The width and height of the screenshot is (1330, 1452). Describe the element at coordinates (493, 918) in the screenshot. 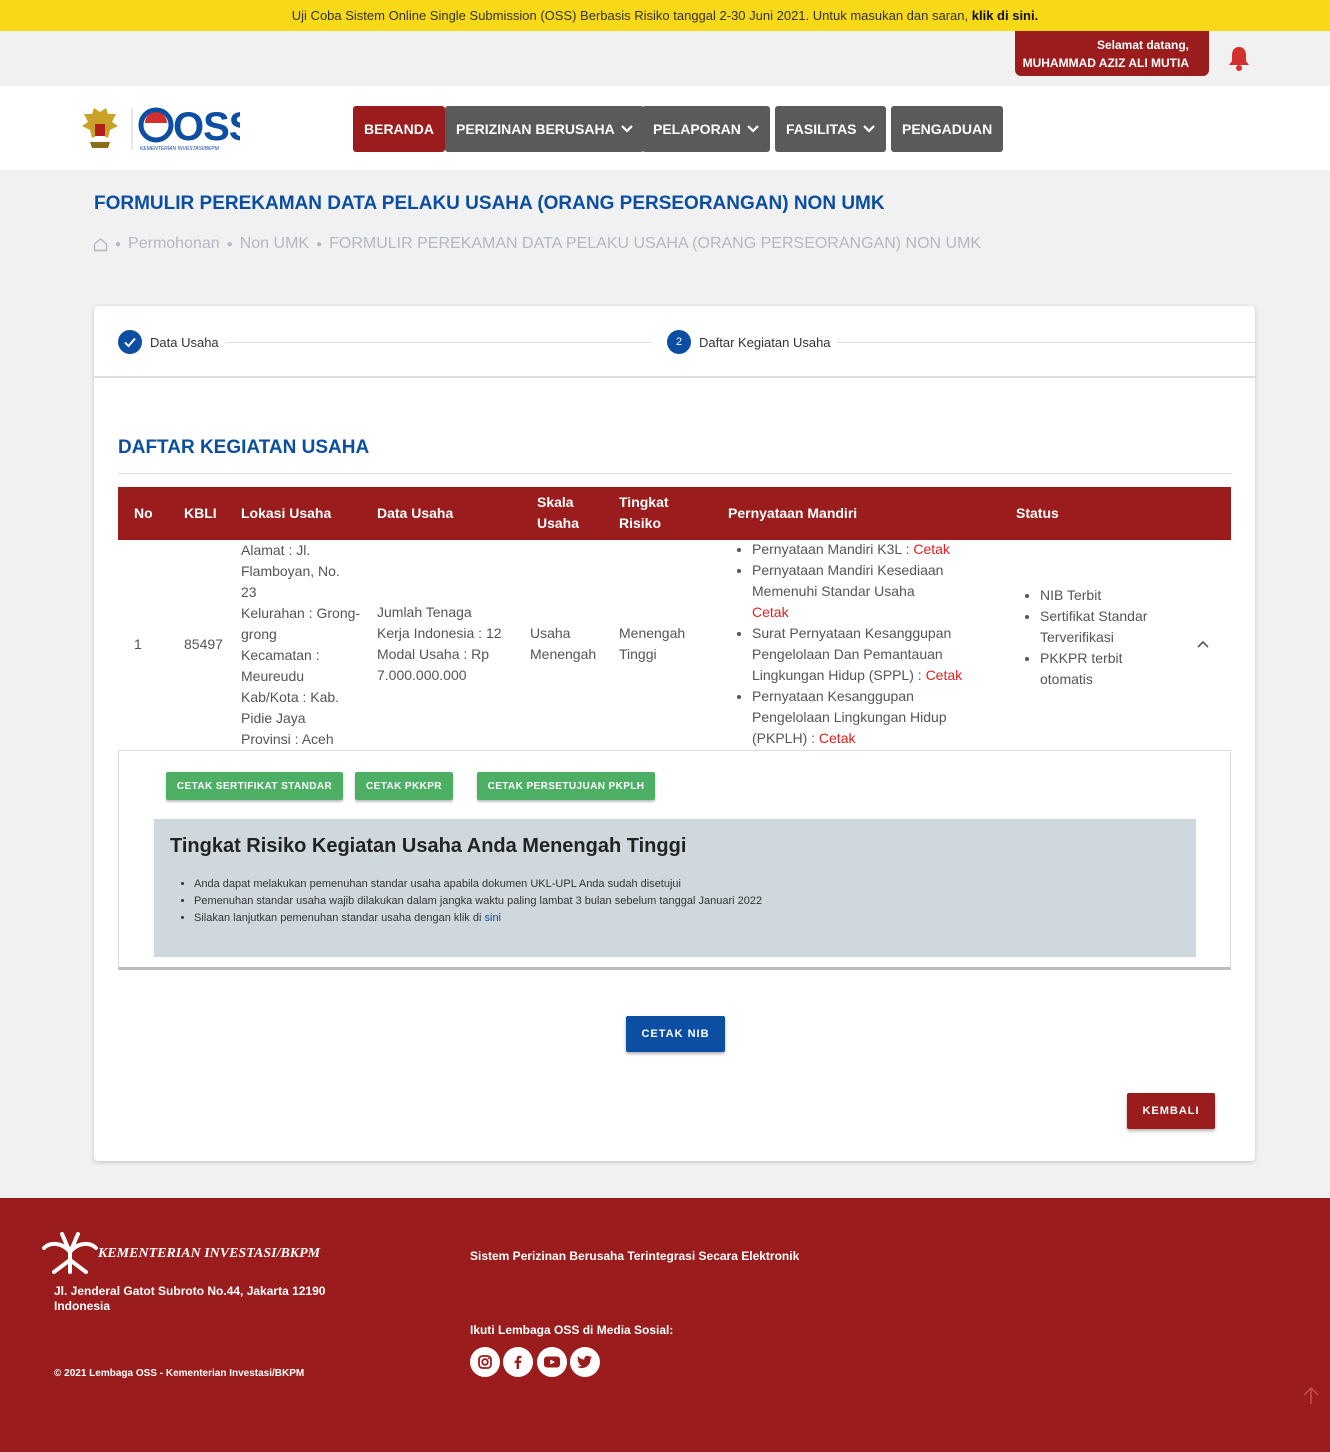

I see `sini-link: sini` at that location.